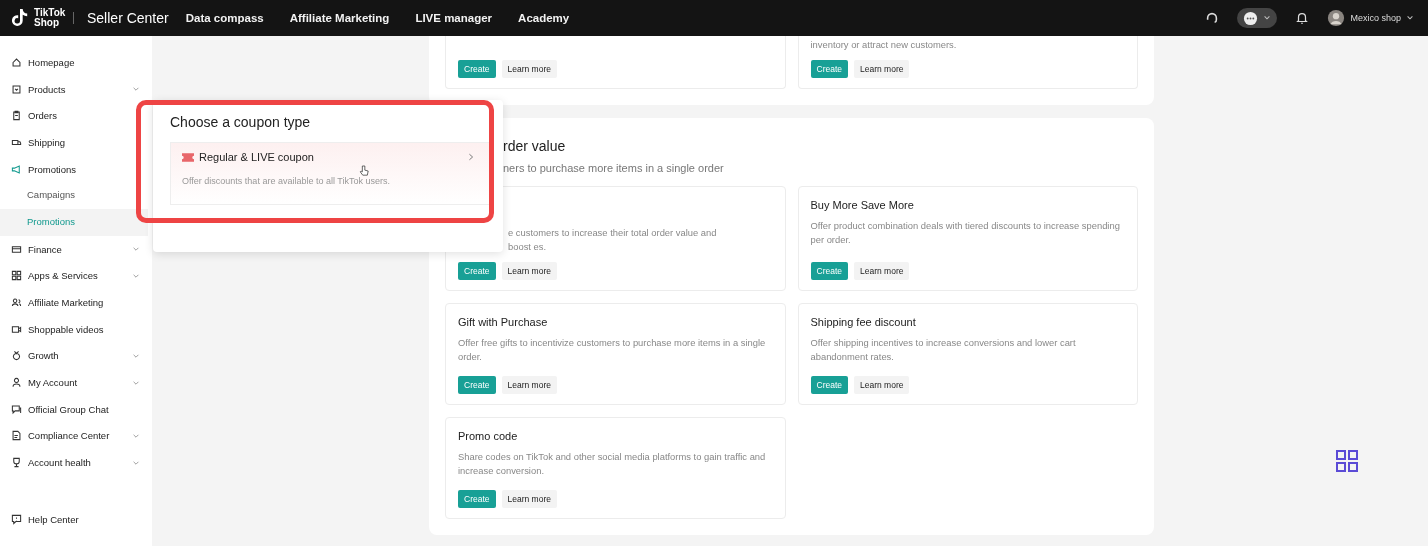 The width and height of the screenshot is (1428, 546). I want to click on card-title: Shipping fee discount, so click(863, 322).